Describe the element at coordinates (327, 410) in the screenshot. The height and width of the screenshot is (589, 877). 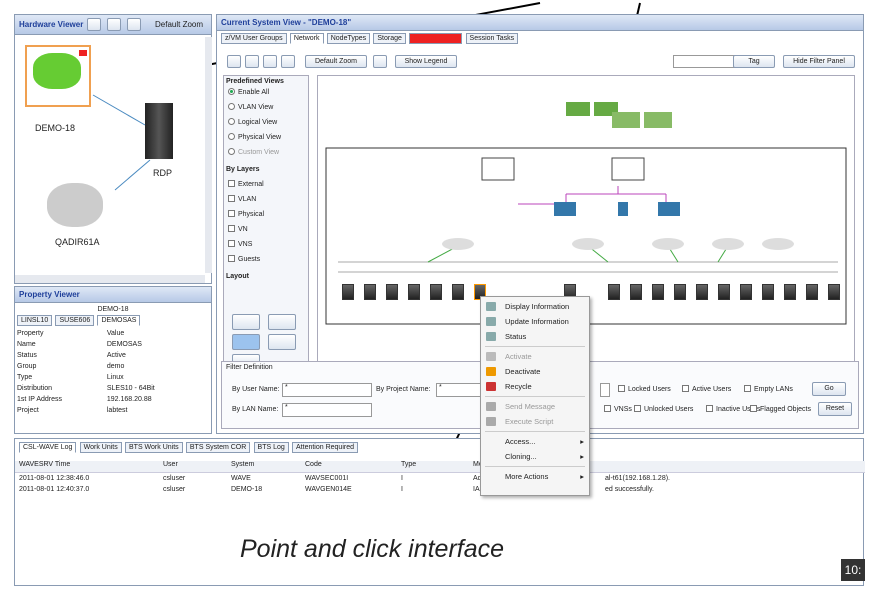
I see `lan-name-input: *` at that location.